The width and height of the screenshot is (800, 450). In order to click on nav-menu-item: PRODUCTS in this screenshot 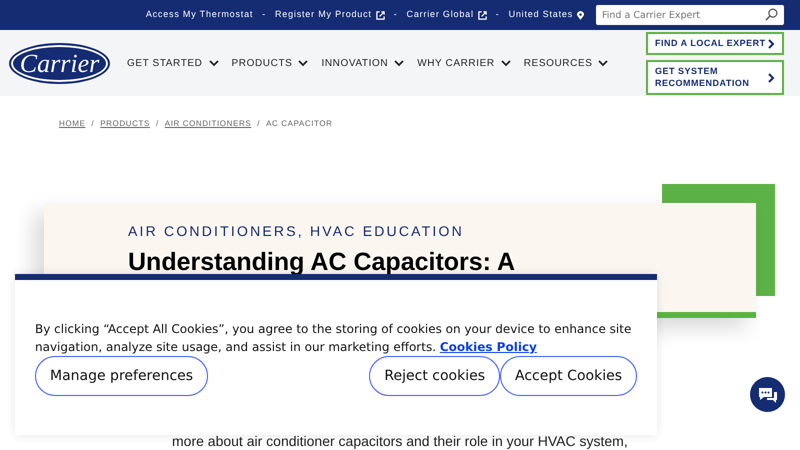, I will do `click(270, 63)`.